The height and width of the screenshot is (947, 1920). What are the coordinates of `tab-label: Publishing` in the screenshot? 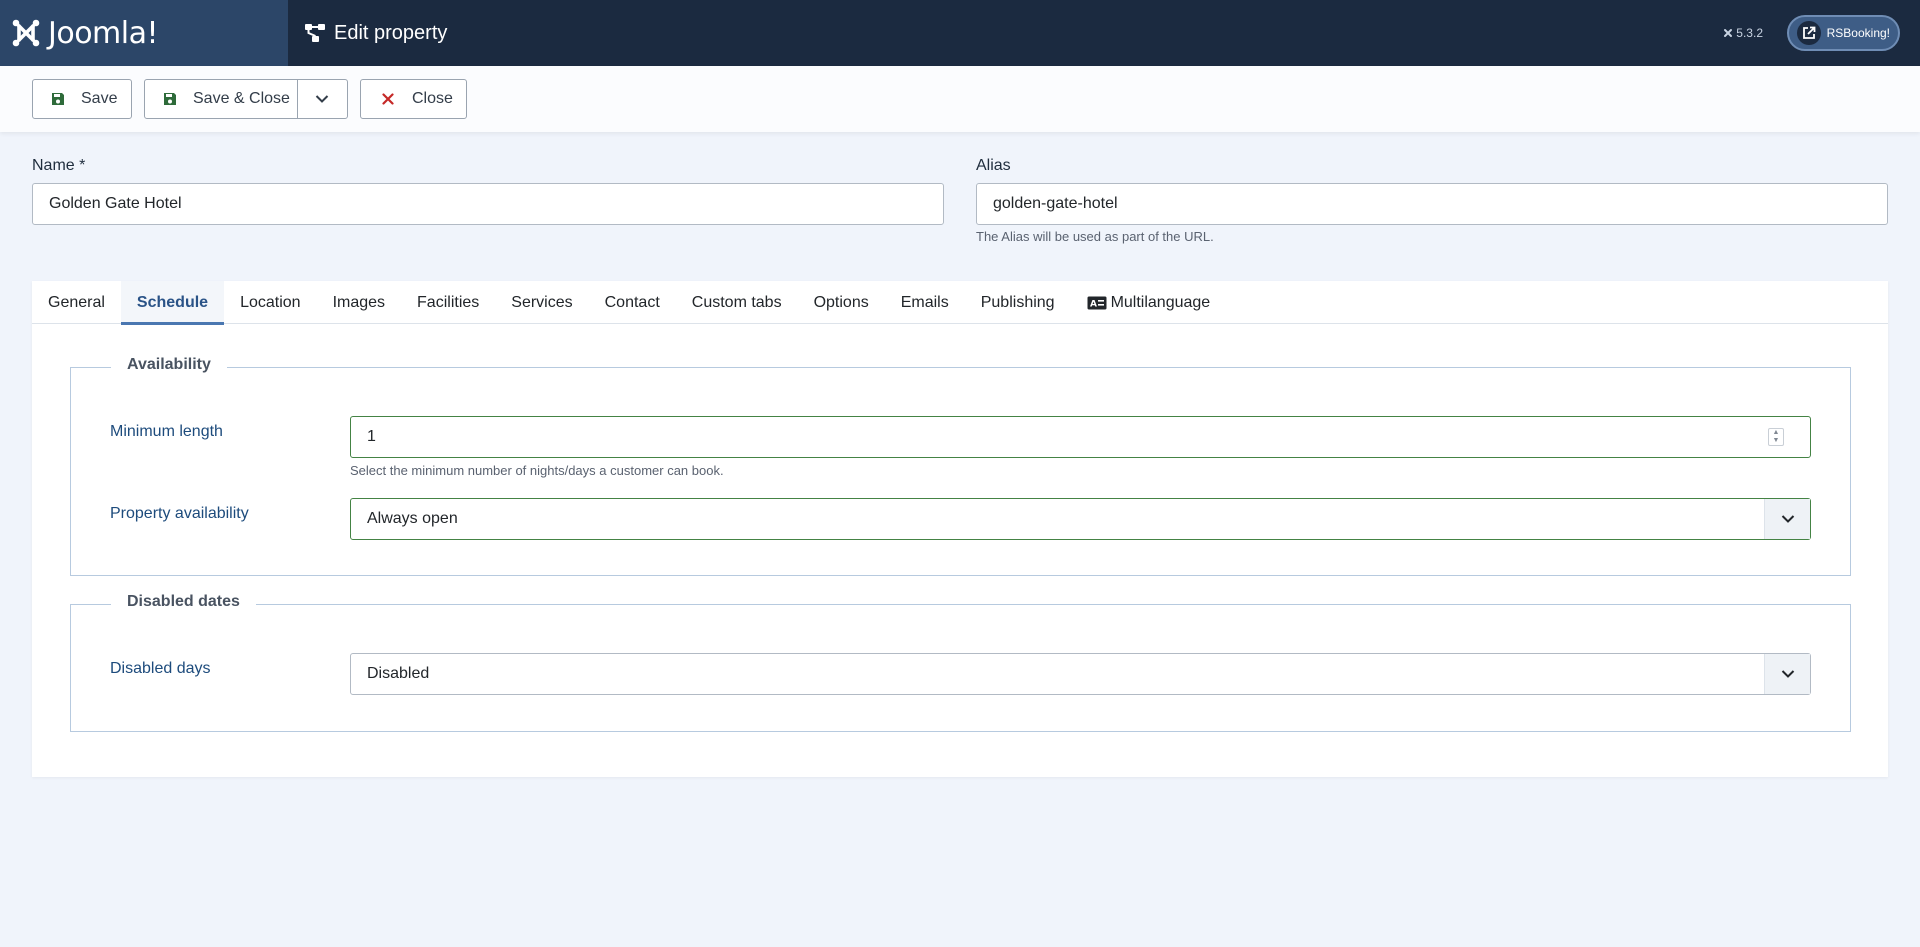 It's located at (1017, 302).